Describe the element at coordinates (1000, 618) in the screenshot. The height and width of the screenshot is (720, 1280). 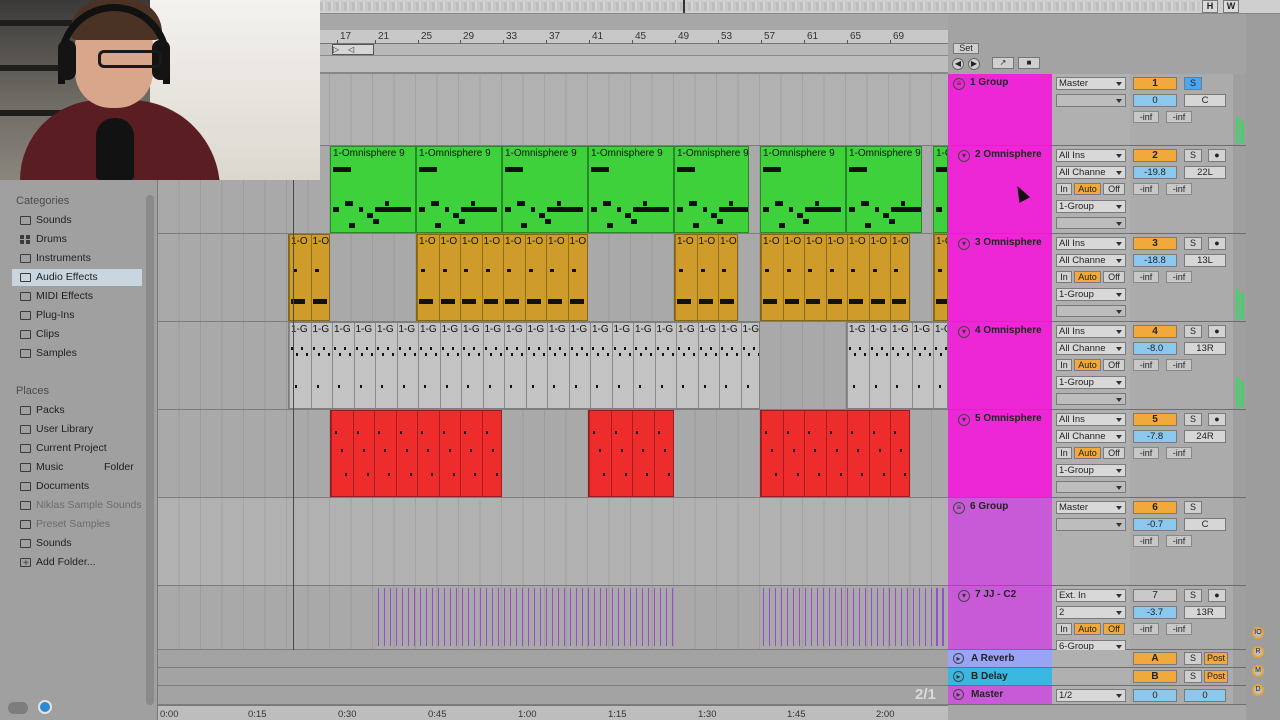
I see `track-header: ▾ 7 JJ - C2` at that location.